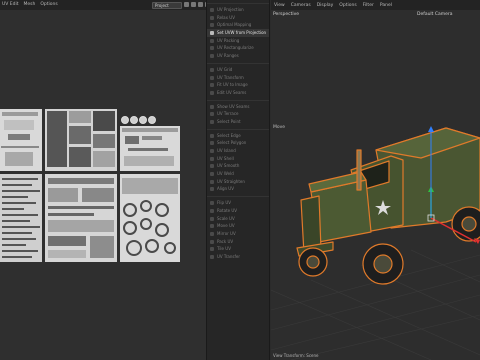 The height and width of the screenshot is (360, 480). What do you see at coordinates (238, 93) in the screenshot?
I see `cmd-item: Edit UV Seams` at bounding box center [238, 93].